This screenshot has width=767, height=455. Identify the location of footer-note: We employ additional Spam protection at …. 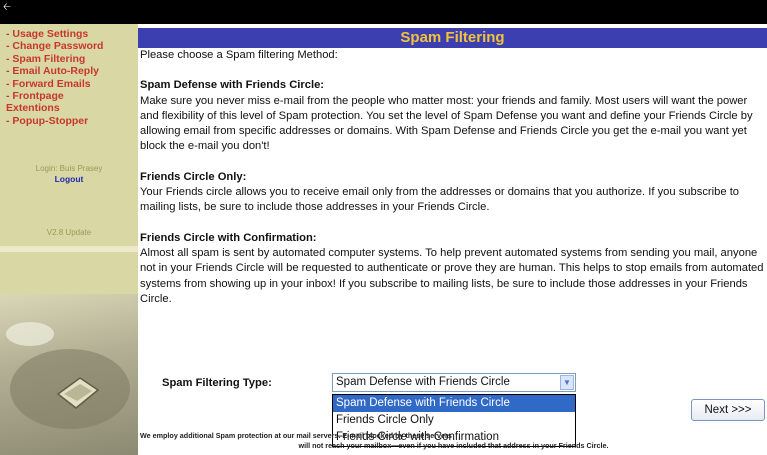
(453, 441).